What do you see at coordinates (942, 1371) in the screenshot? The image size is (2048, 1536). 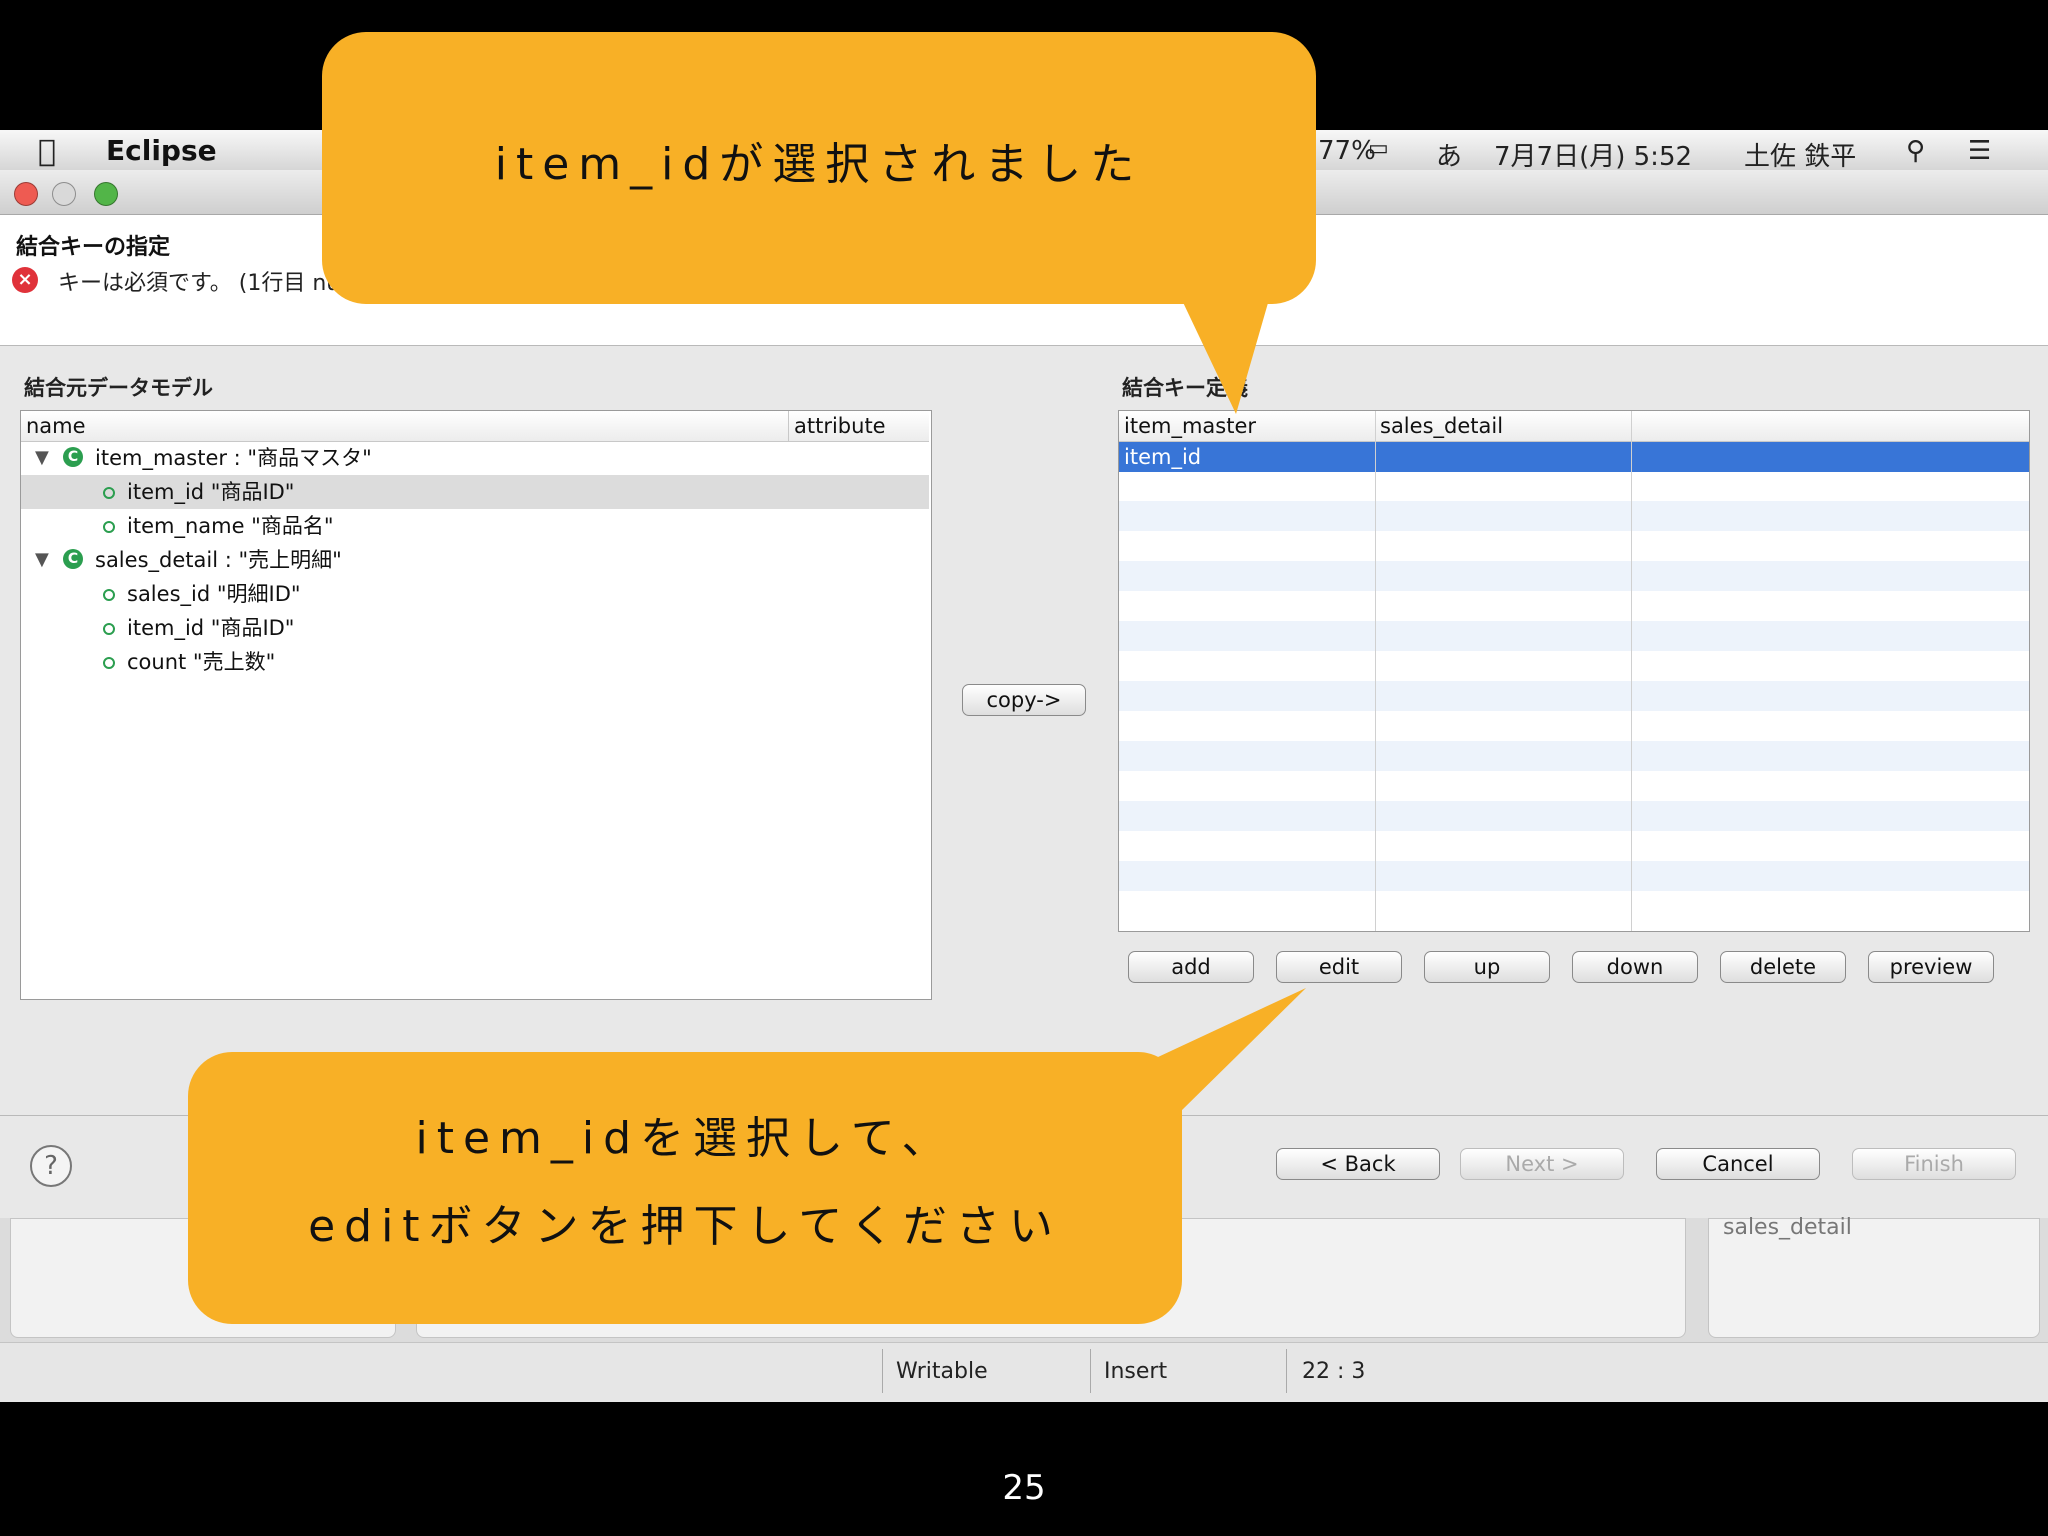 I see `status-writable: Writable` at bounding box center [942, 1371].